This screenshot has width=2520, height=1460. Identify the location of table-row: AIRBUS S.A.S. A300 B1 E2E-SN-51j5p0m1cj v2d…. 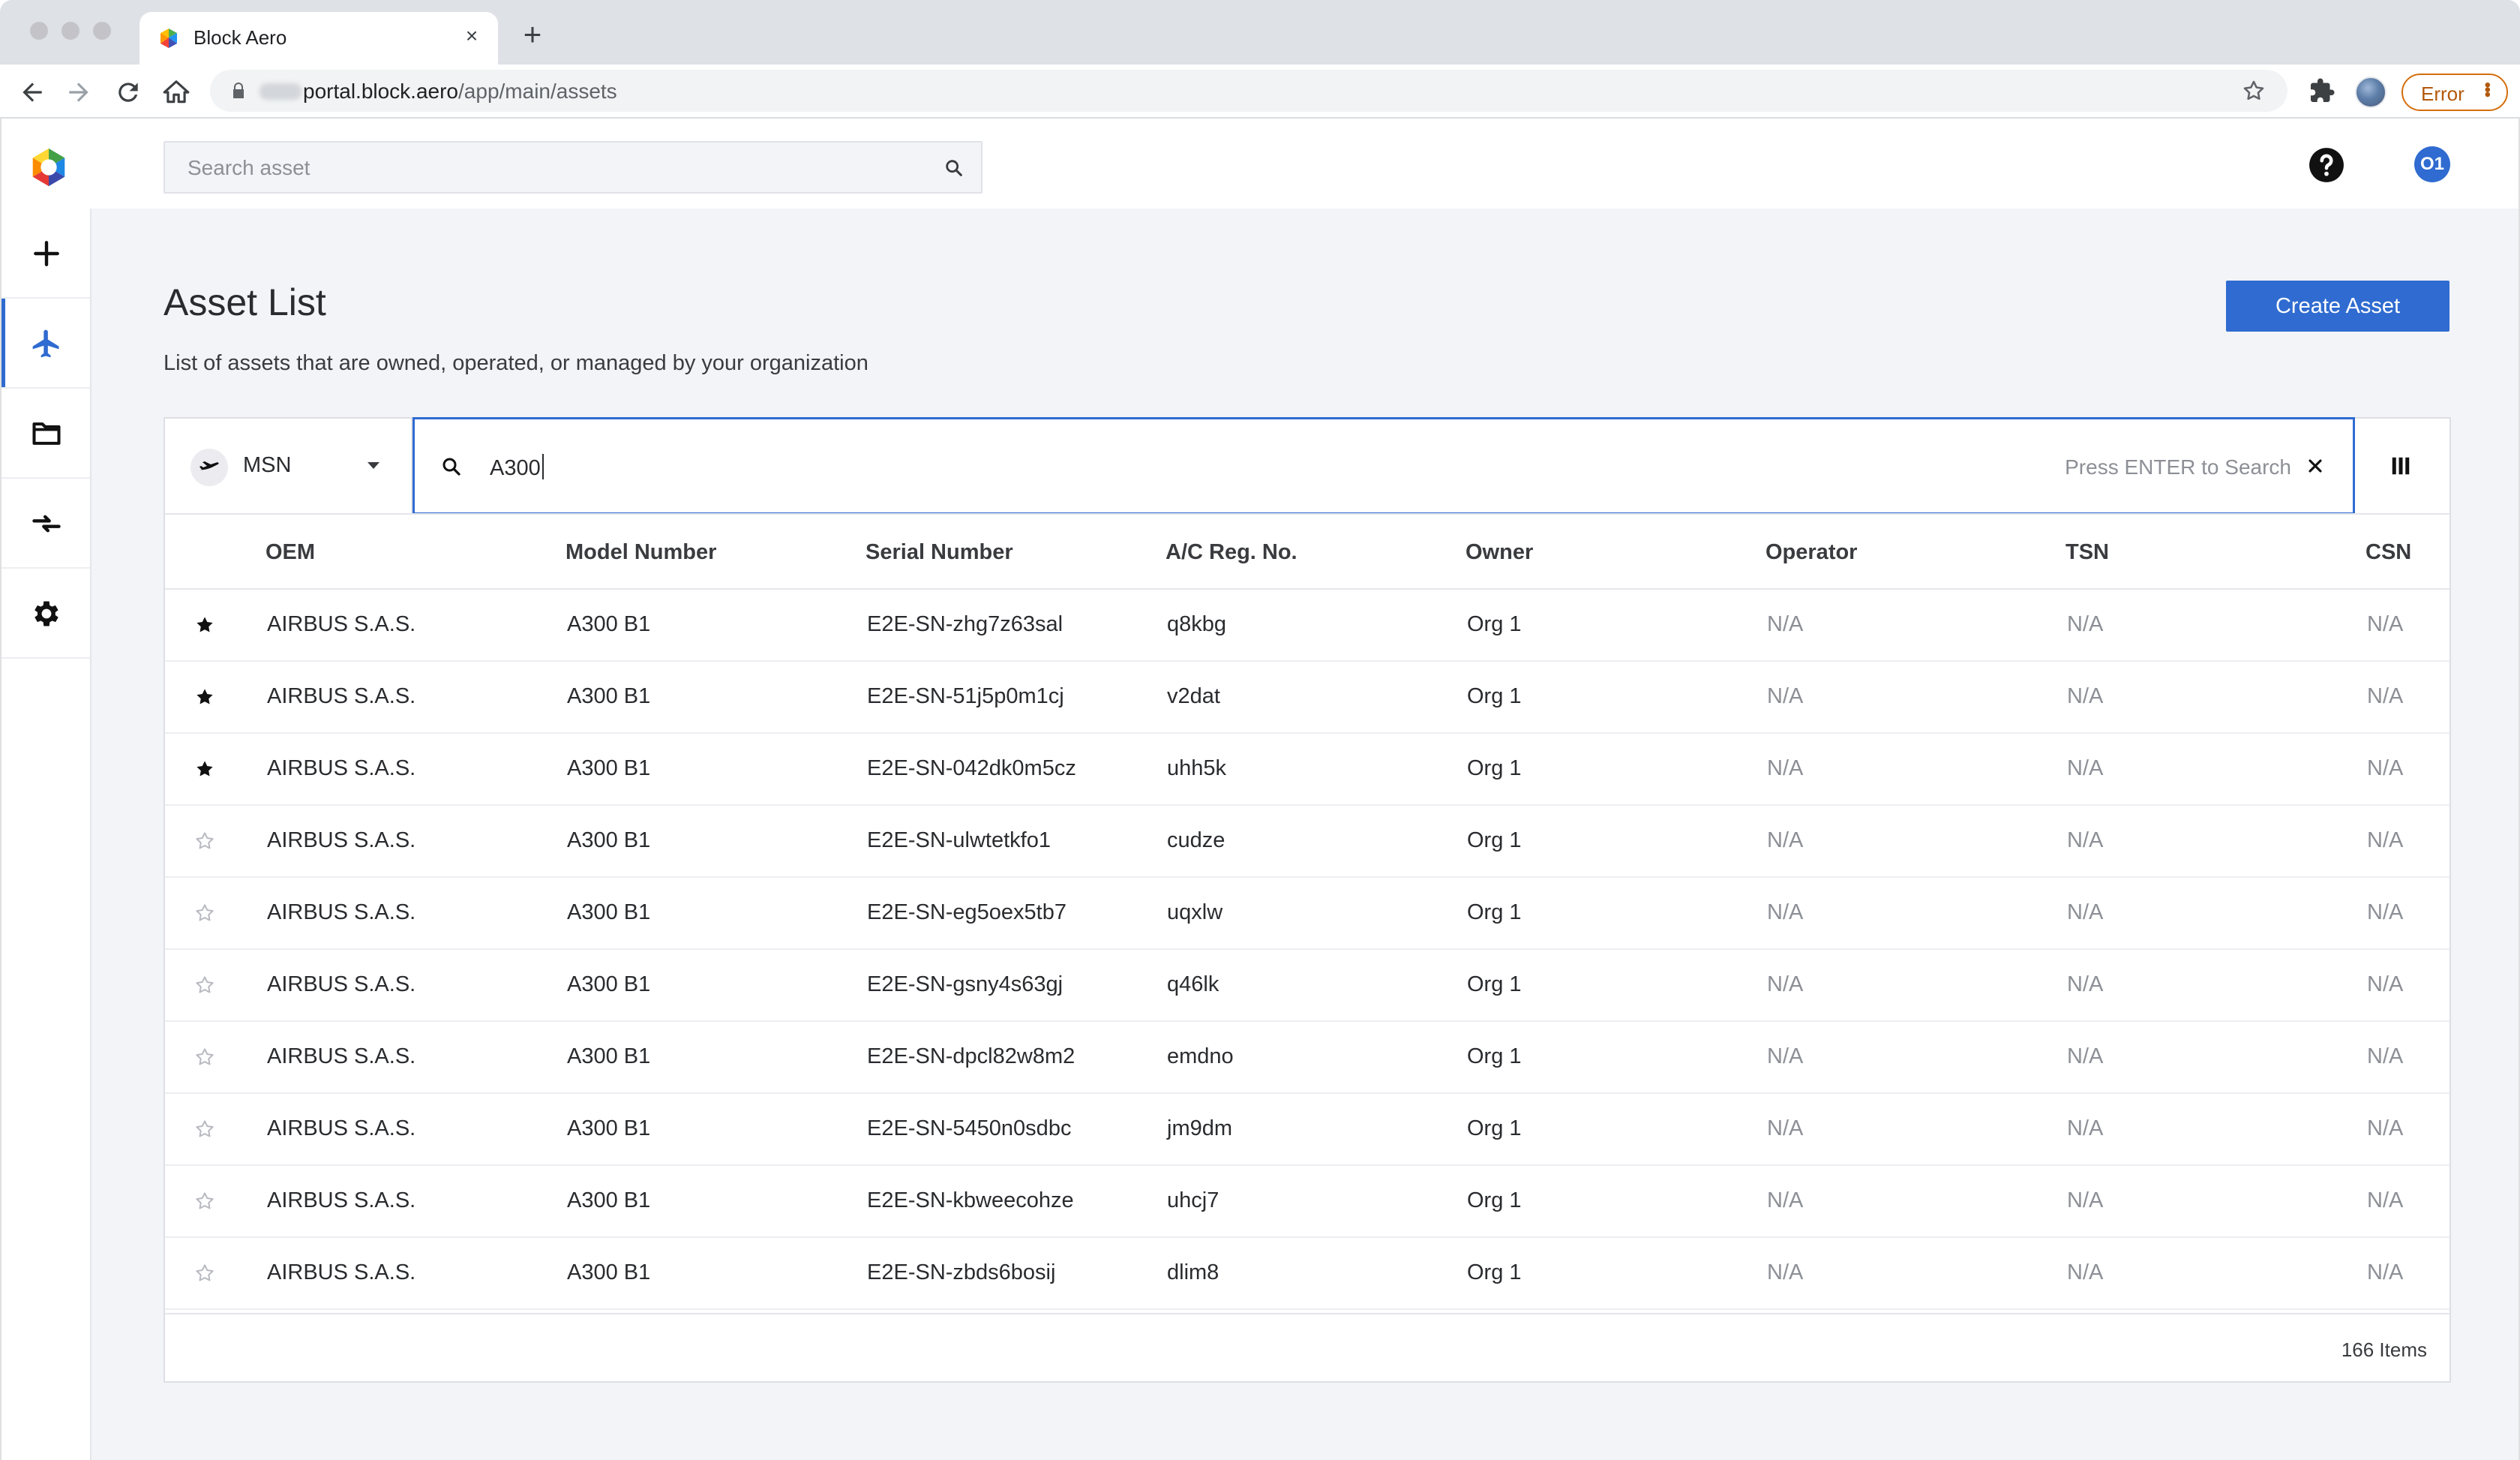
(1307, 698).